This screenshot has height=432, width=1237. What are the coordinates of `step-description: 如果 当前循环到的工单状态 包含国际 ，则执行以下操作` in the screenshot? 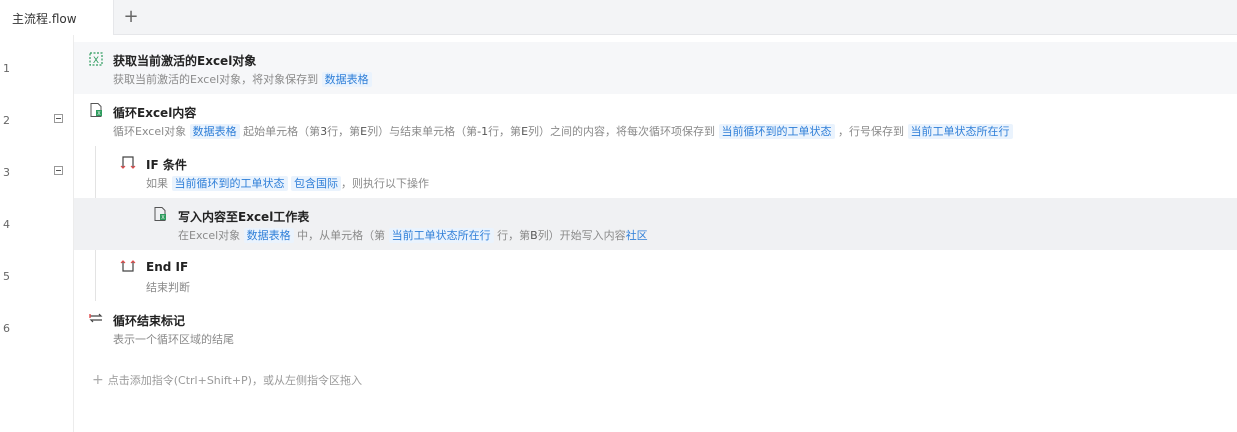 It's located at (287, 183).